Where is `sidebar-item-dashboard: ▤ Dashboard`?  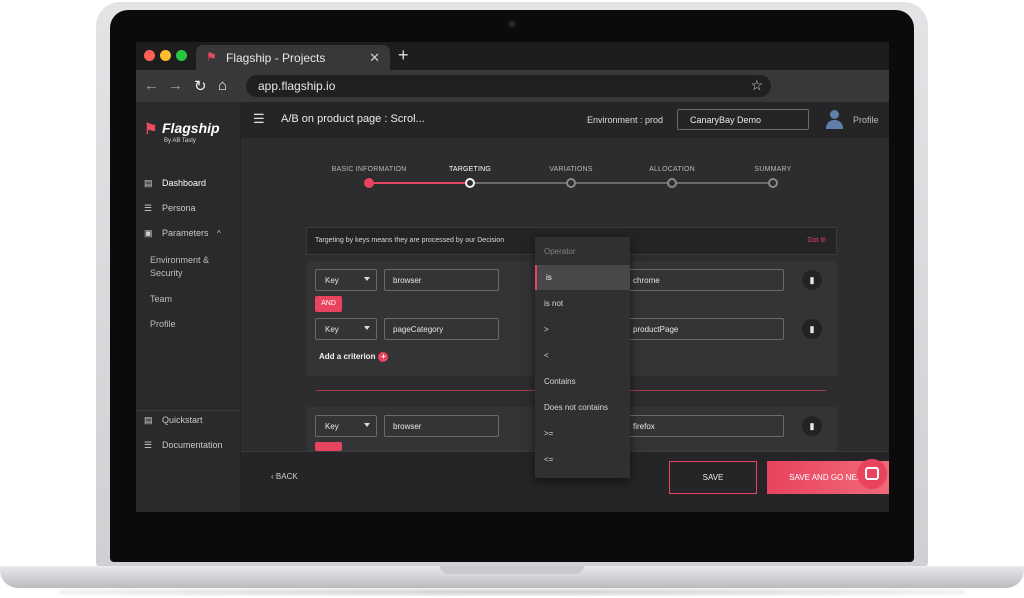 sidebar-item-dashboard: ▤ Dashboard is located at coordinates (175, 183).